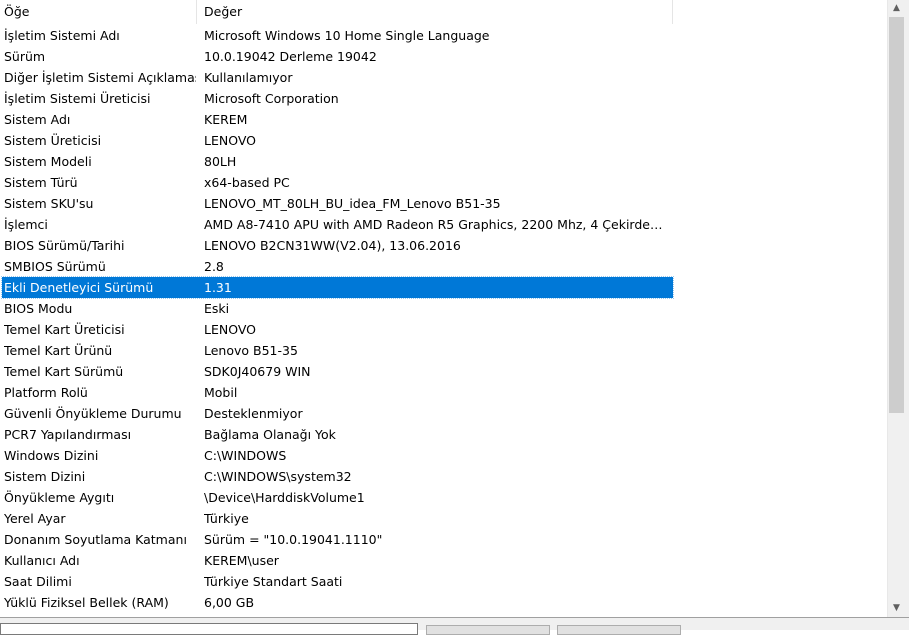 This screenshot has height=635, width=909. Describe the element at coordinates (443, 350) in the screenshot. I see `table-row: Temel Kart Ürünü Lenovo B51-35` at that location.